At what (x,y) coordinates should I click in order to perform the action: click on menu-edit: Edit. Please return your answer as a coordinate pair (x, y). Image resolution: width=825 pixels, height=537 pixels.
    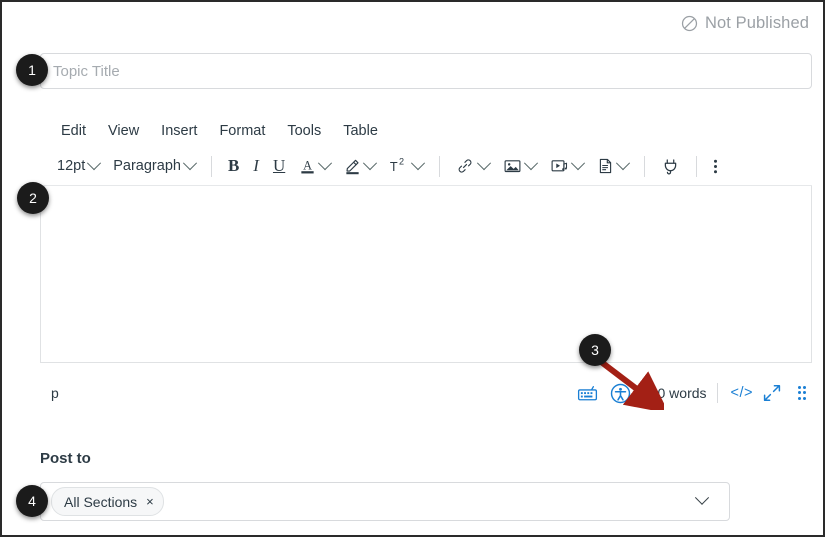
    Looking at the image, I should click on (73, 131).